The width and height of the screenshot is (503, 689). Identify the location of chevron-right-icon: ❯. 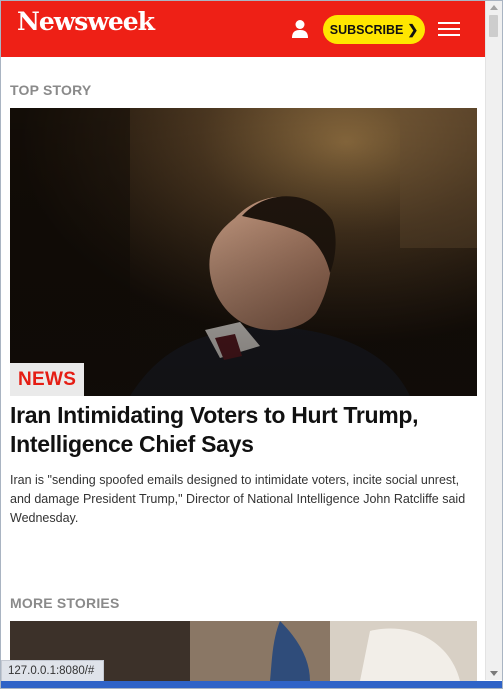
(413, 29).